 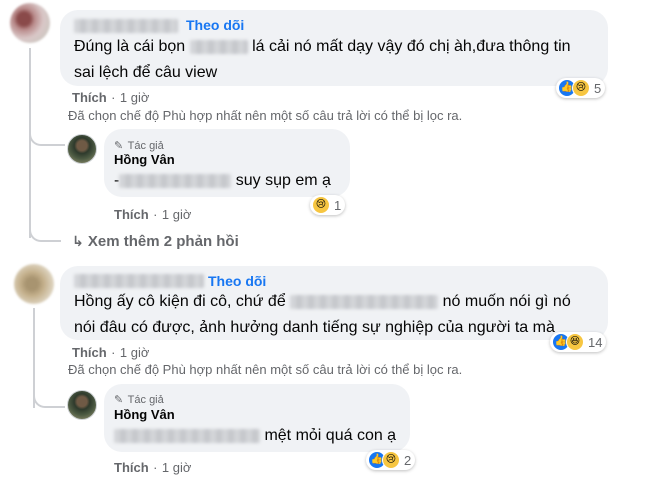 I want to click on reply-text: - suy sụp em ạ, so click(x=222, y=180).